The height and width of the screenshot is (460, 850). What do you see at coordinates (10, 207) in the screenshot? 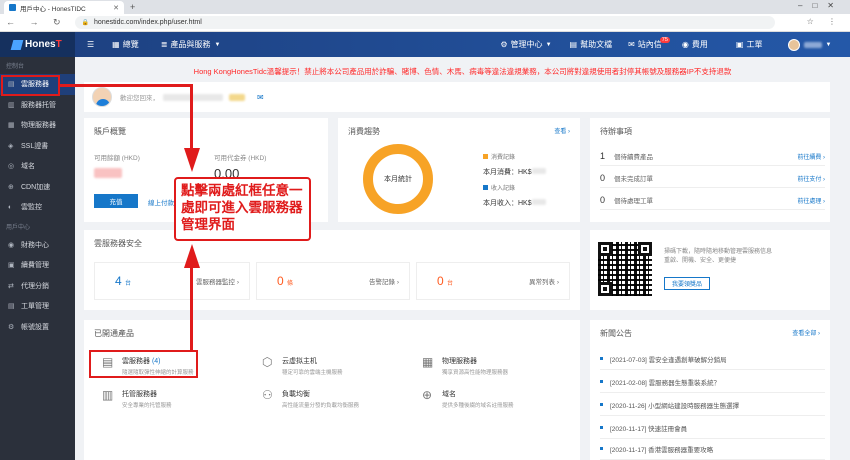
I see `monitor-icon: ◐` at bounding box center [10, 207].